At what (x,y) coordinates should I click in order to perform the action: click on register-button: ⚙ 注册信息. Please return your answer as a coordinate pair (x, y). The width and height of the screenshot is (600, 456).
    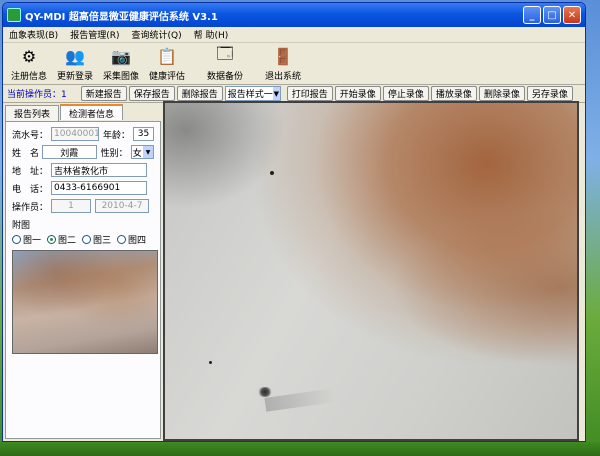
    Looking at the image, I should click on (29, 64).